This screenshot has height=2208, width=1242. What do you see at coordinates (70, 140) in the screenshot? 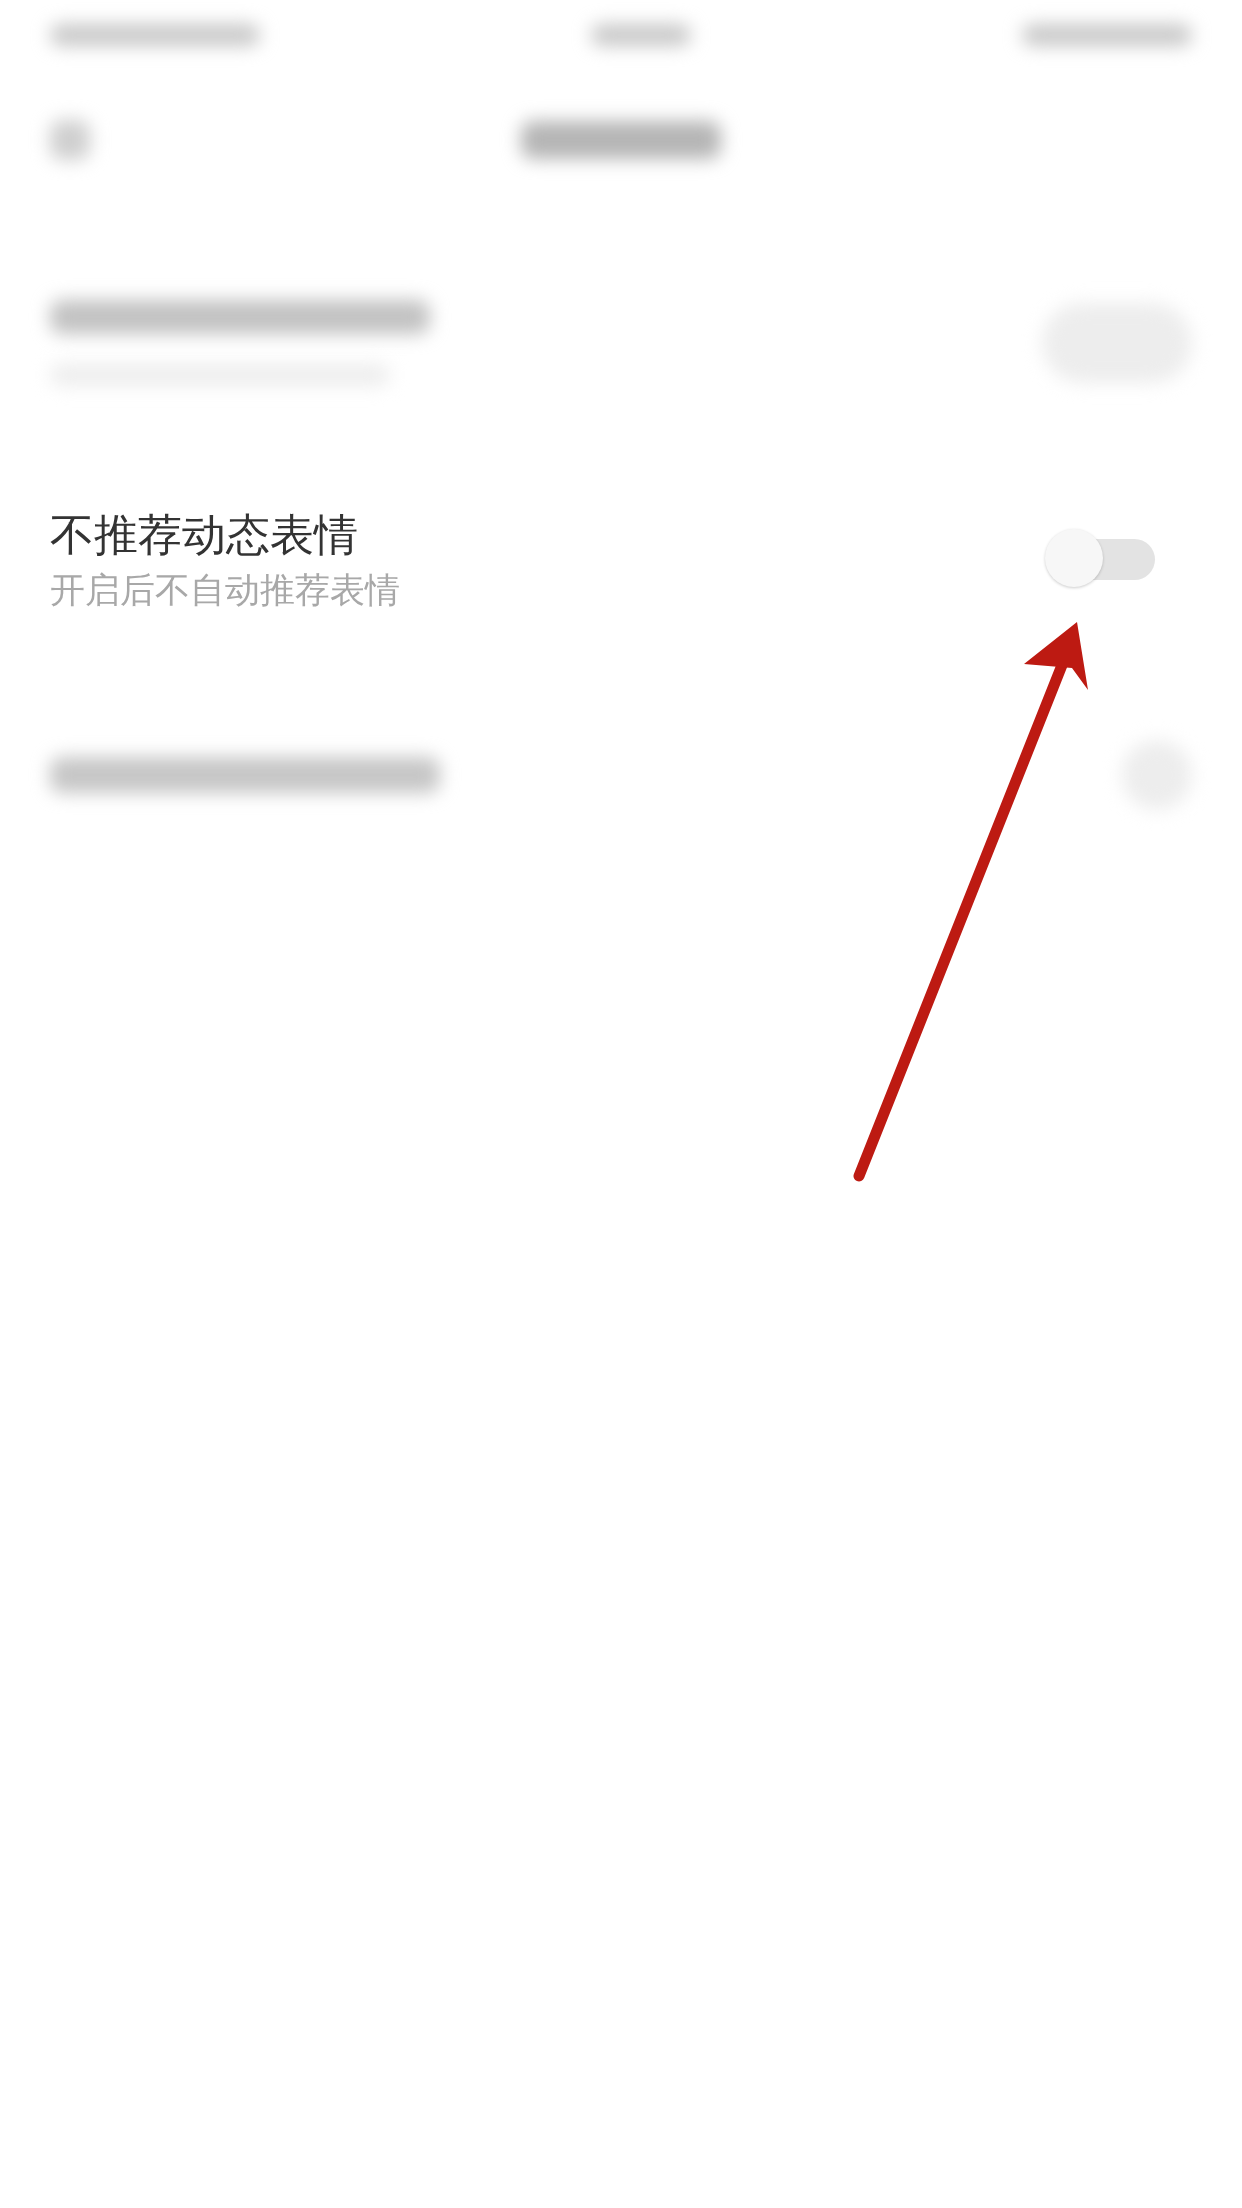
I see `blurred-back-icon` at bounding box center [70, 140].